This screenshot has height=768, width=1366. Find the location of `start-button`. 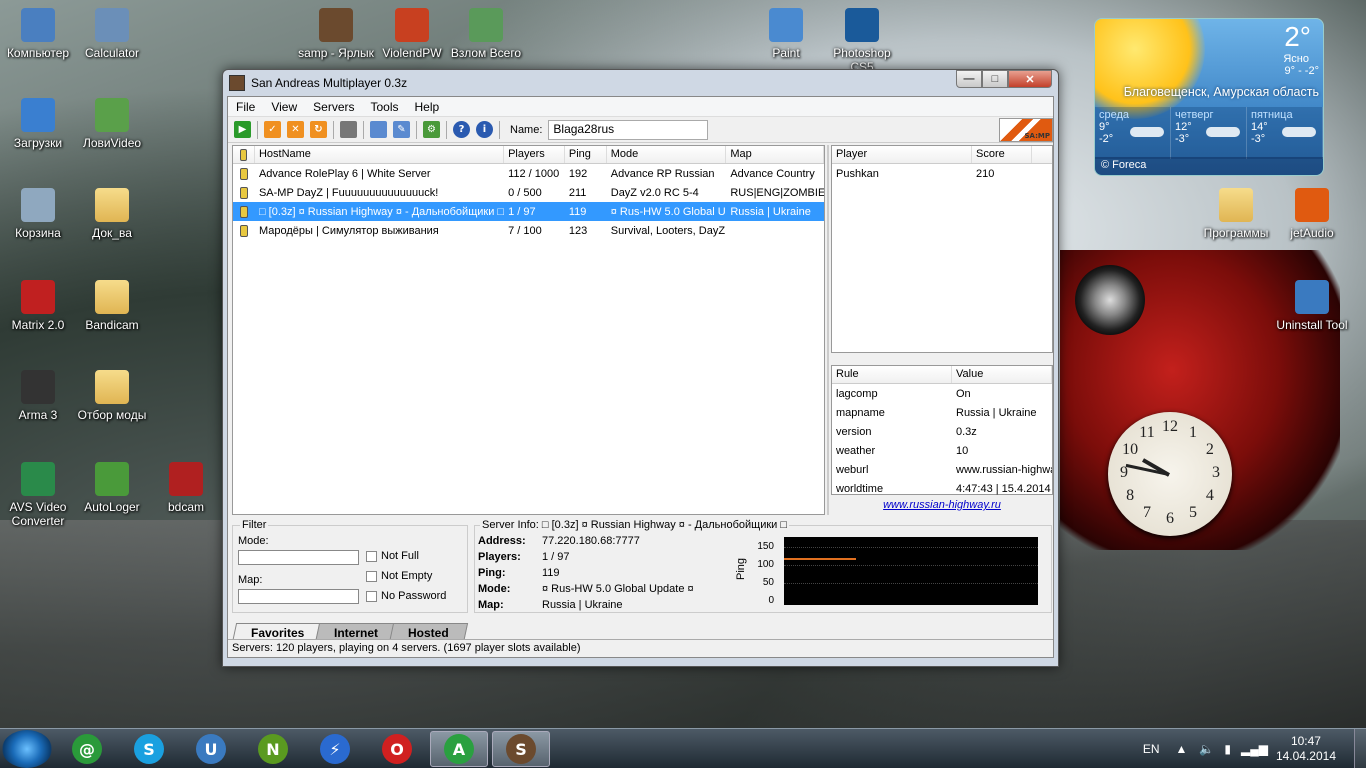

start-button is located at coordinates (27, 749).